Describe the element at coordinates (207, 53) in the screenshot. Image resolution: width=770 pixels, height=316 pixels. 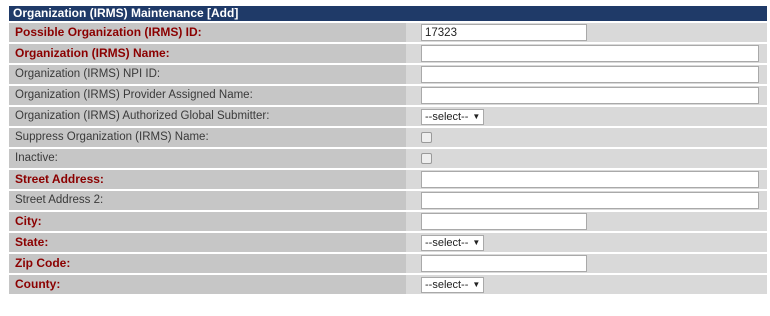
I see `org-name-label: Organization (IRMS) Name:` at that location.